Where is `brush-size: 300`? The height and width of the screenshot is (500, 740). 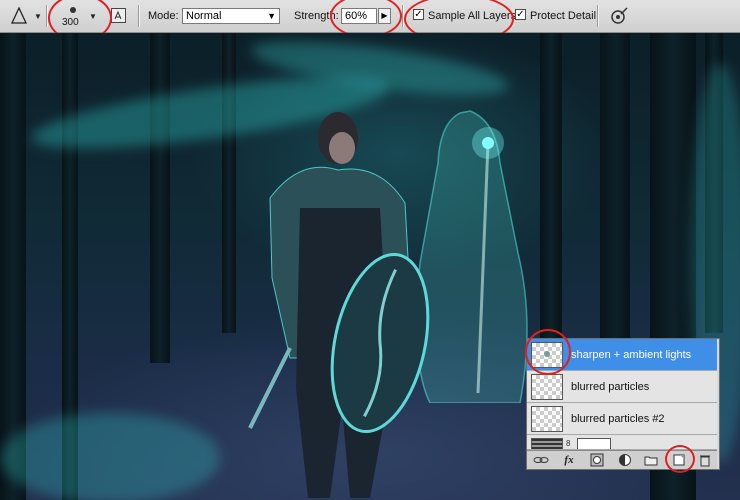
brush-size: 300 is located at coordinates (70, 22).